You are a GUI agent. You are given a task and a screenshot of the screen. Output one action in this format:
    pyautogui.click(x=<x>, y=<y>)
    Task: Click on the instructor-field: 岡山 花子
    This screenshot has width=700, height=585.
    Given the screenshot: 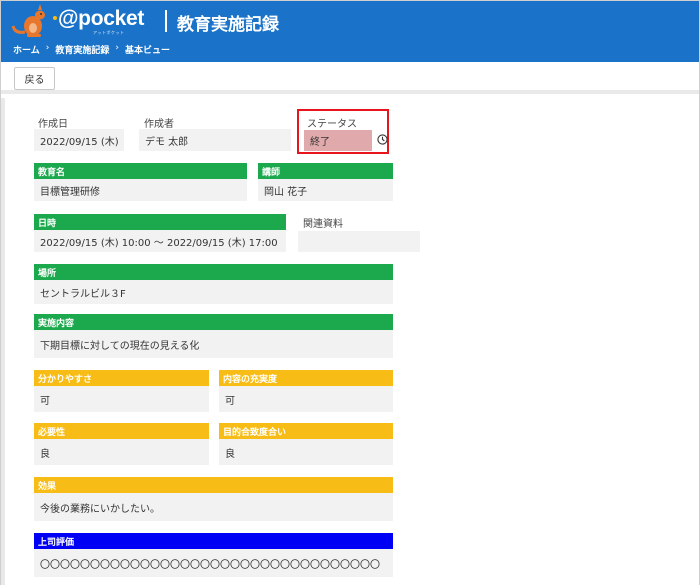 What is the action you would take?
    pyautogui.click(x=325, y=190)
    